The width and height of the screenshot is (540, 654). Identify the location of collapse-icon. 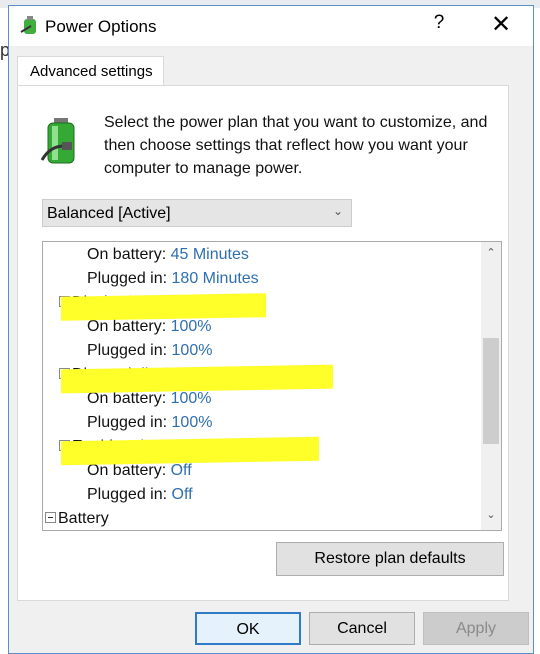
(50, 517).